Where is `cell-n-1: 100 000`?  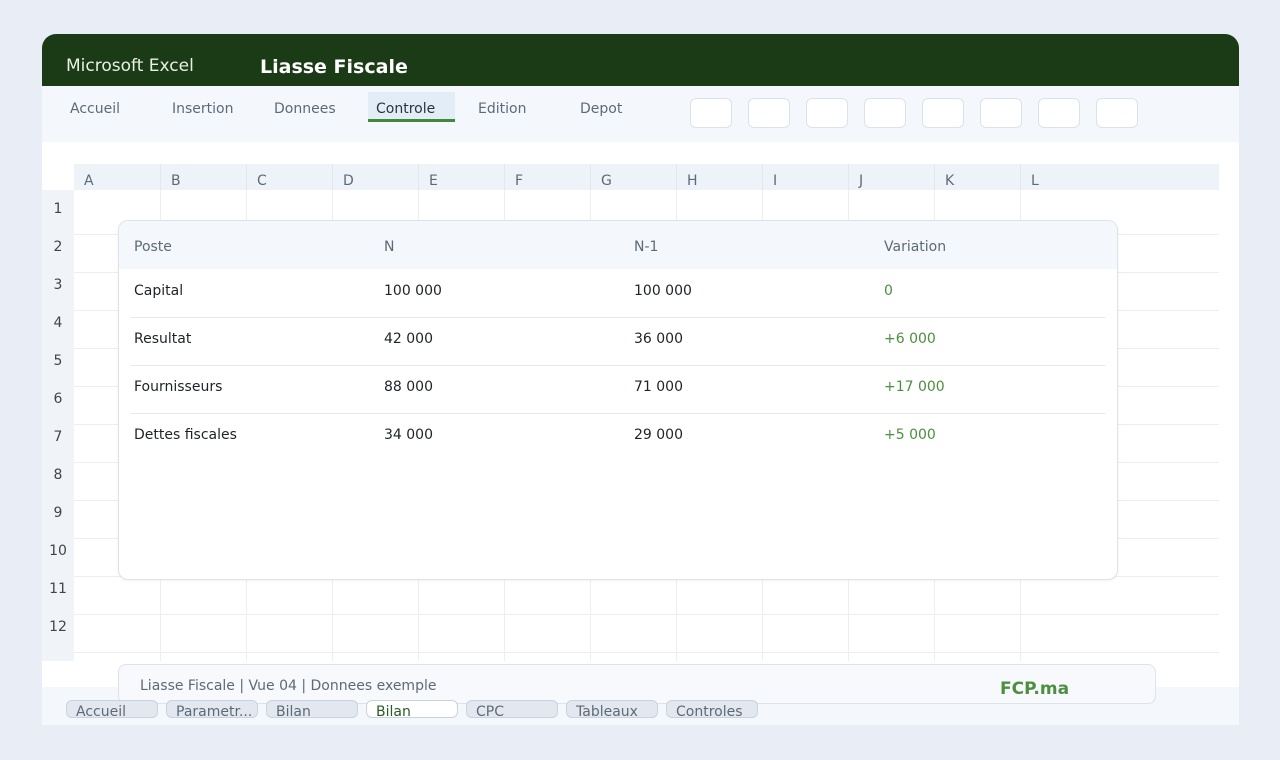
cell-n-1: 100 000 is located at coordinates (663, 291).